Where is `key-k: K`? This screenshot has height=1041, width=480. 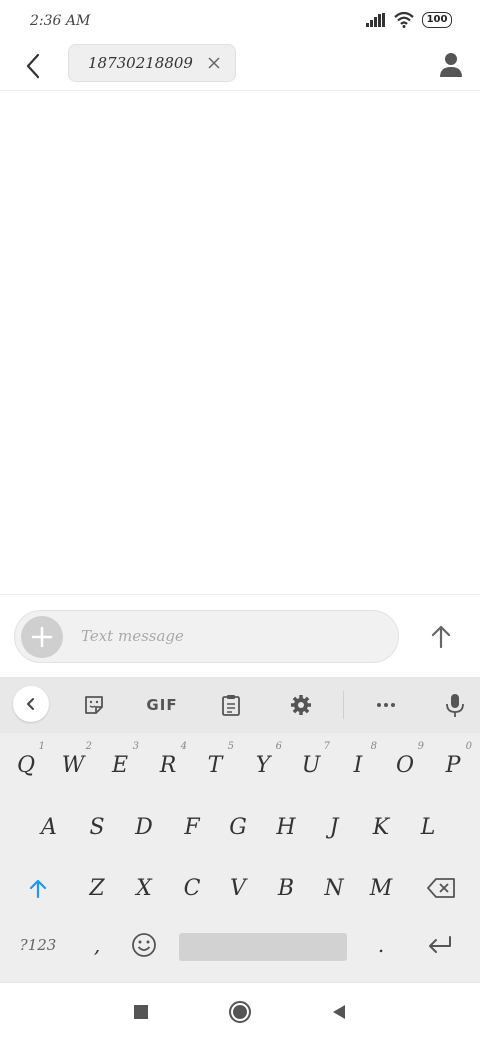 key-k: K is located at coordinates (381, 827).